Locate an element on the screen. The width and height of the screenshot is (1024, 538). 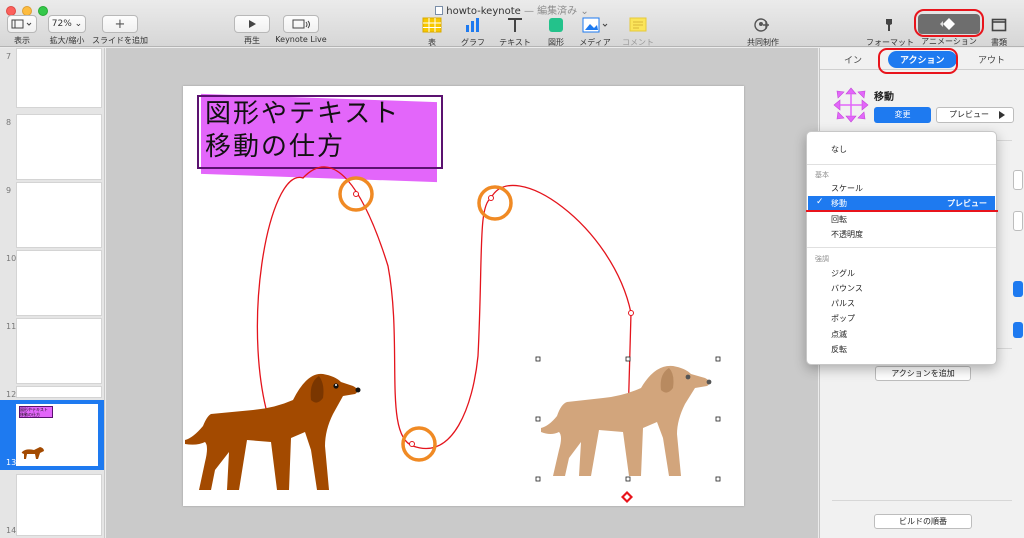
annotation-underline-move is located at coordinates (902, 211).